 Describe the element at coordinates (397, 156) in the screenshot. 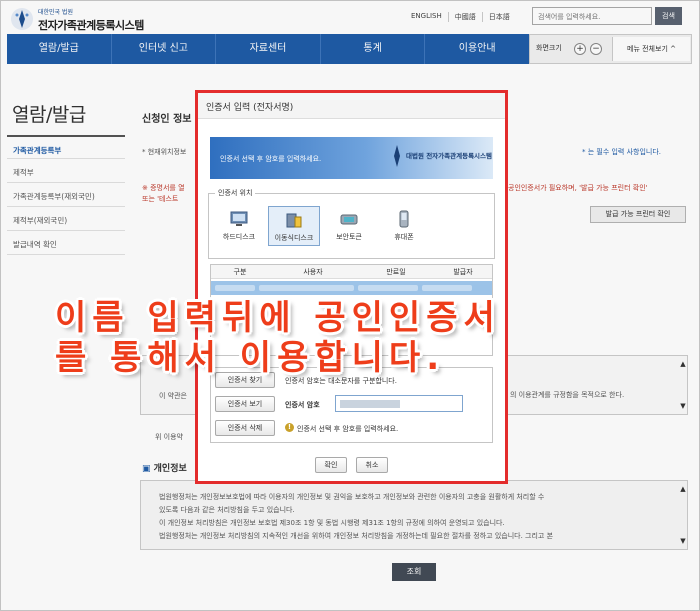

I see `court-emblem-icon` at that location.